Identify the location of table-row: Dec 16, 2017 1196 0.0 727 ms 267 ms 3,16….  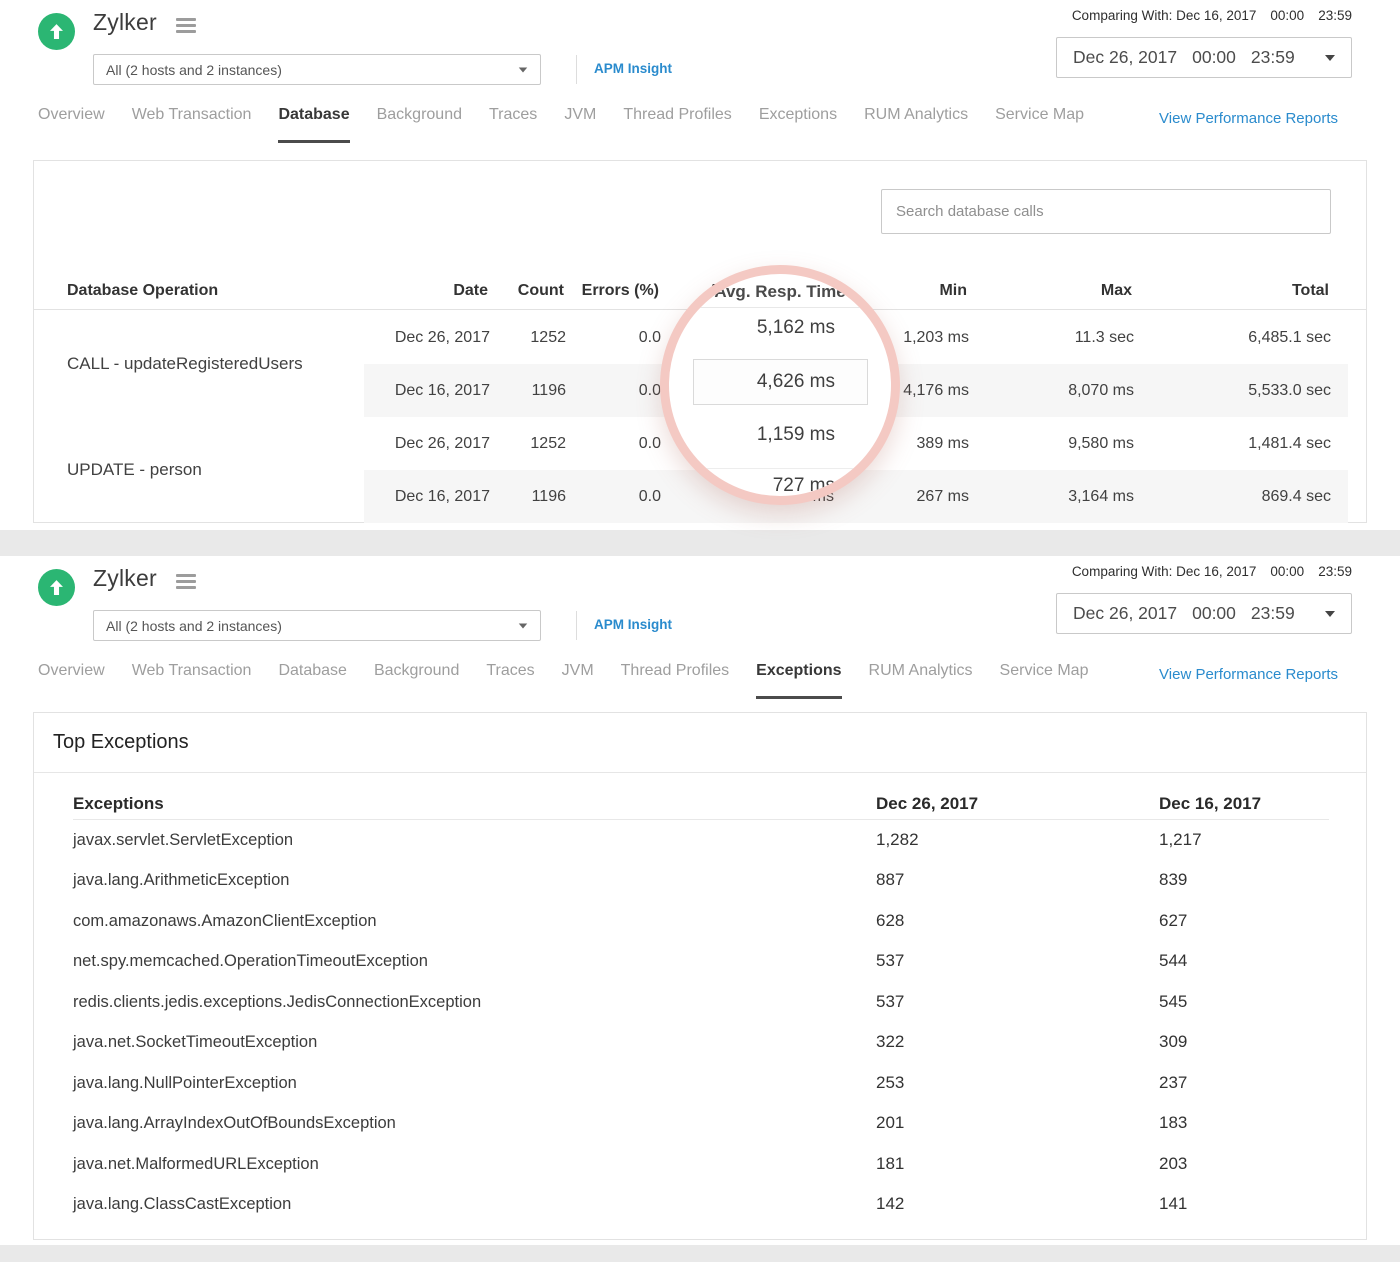
(856, 496).